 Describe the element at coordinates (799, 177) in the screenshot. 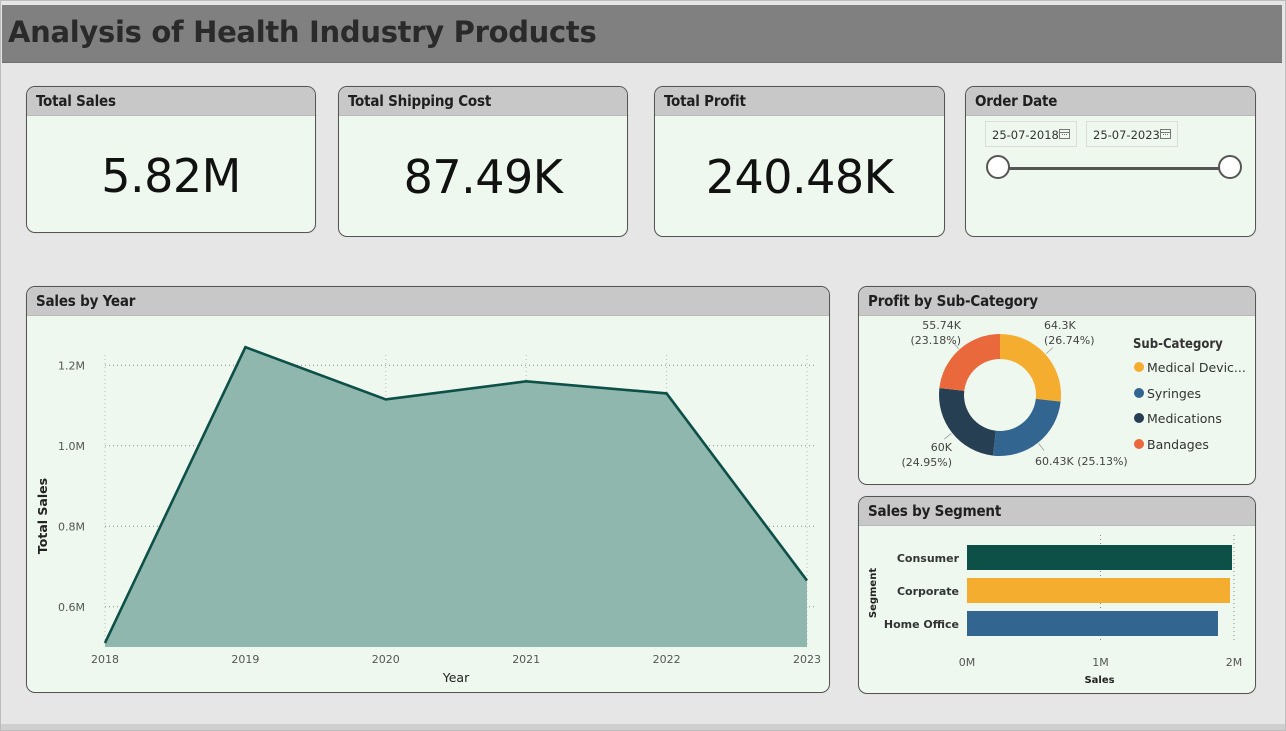

I see `kpi-value: 240.48K` at that location.